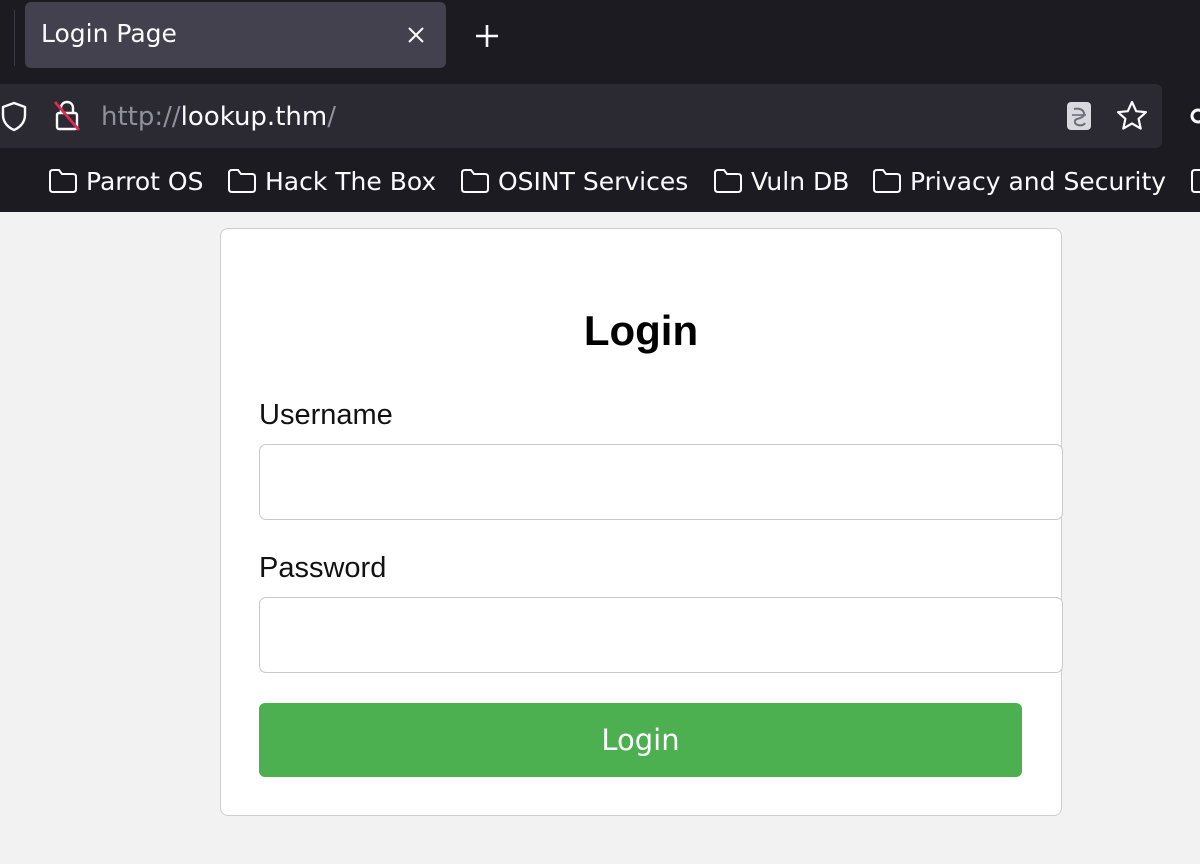 This screenshot has height=864, width=1200. I want to click on shield-icon, so click(14, 116).